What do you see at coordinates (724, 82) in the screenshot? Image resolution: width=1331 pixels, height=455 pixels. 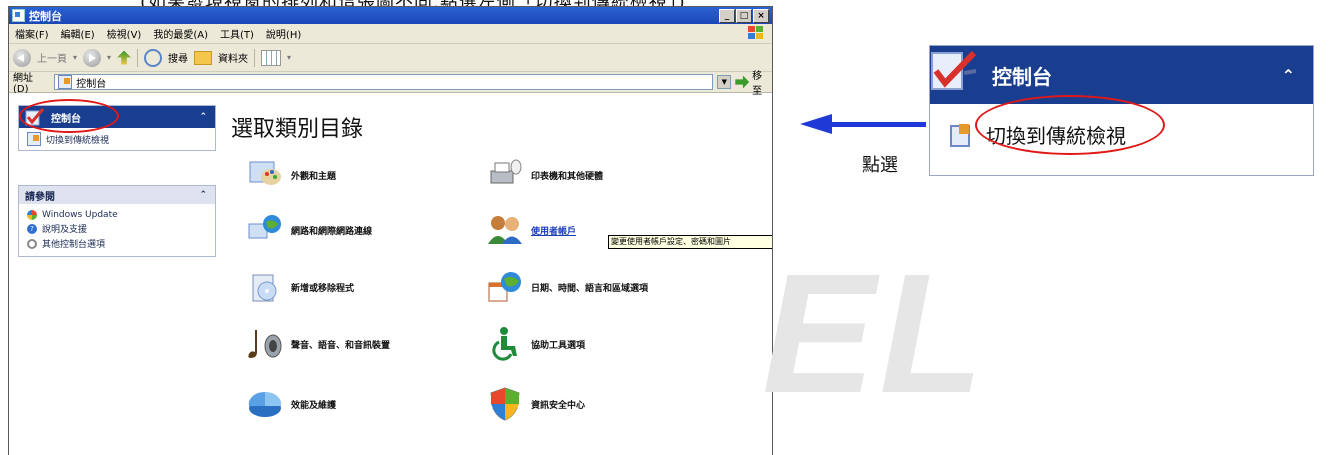 I see `address-dropdown-icon: ▼` at bounding box center [724, 82].